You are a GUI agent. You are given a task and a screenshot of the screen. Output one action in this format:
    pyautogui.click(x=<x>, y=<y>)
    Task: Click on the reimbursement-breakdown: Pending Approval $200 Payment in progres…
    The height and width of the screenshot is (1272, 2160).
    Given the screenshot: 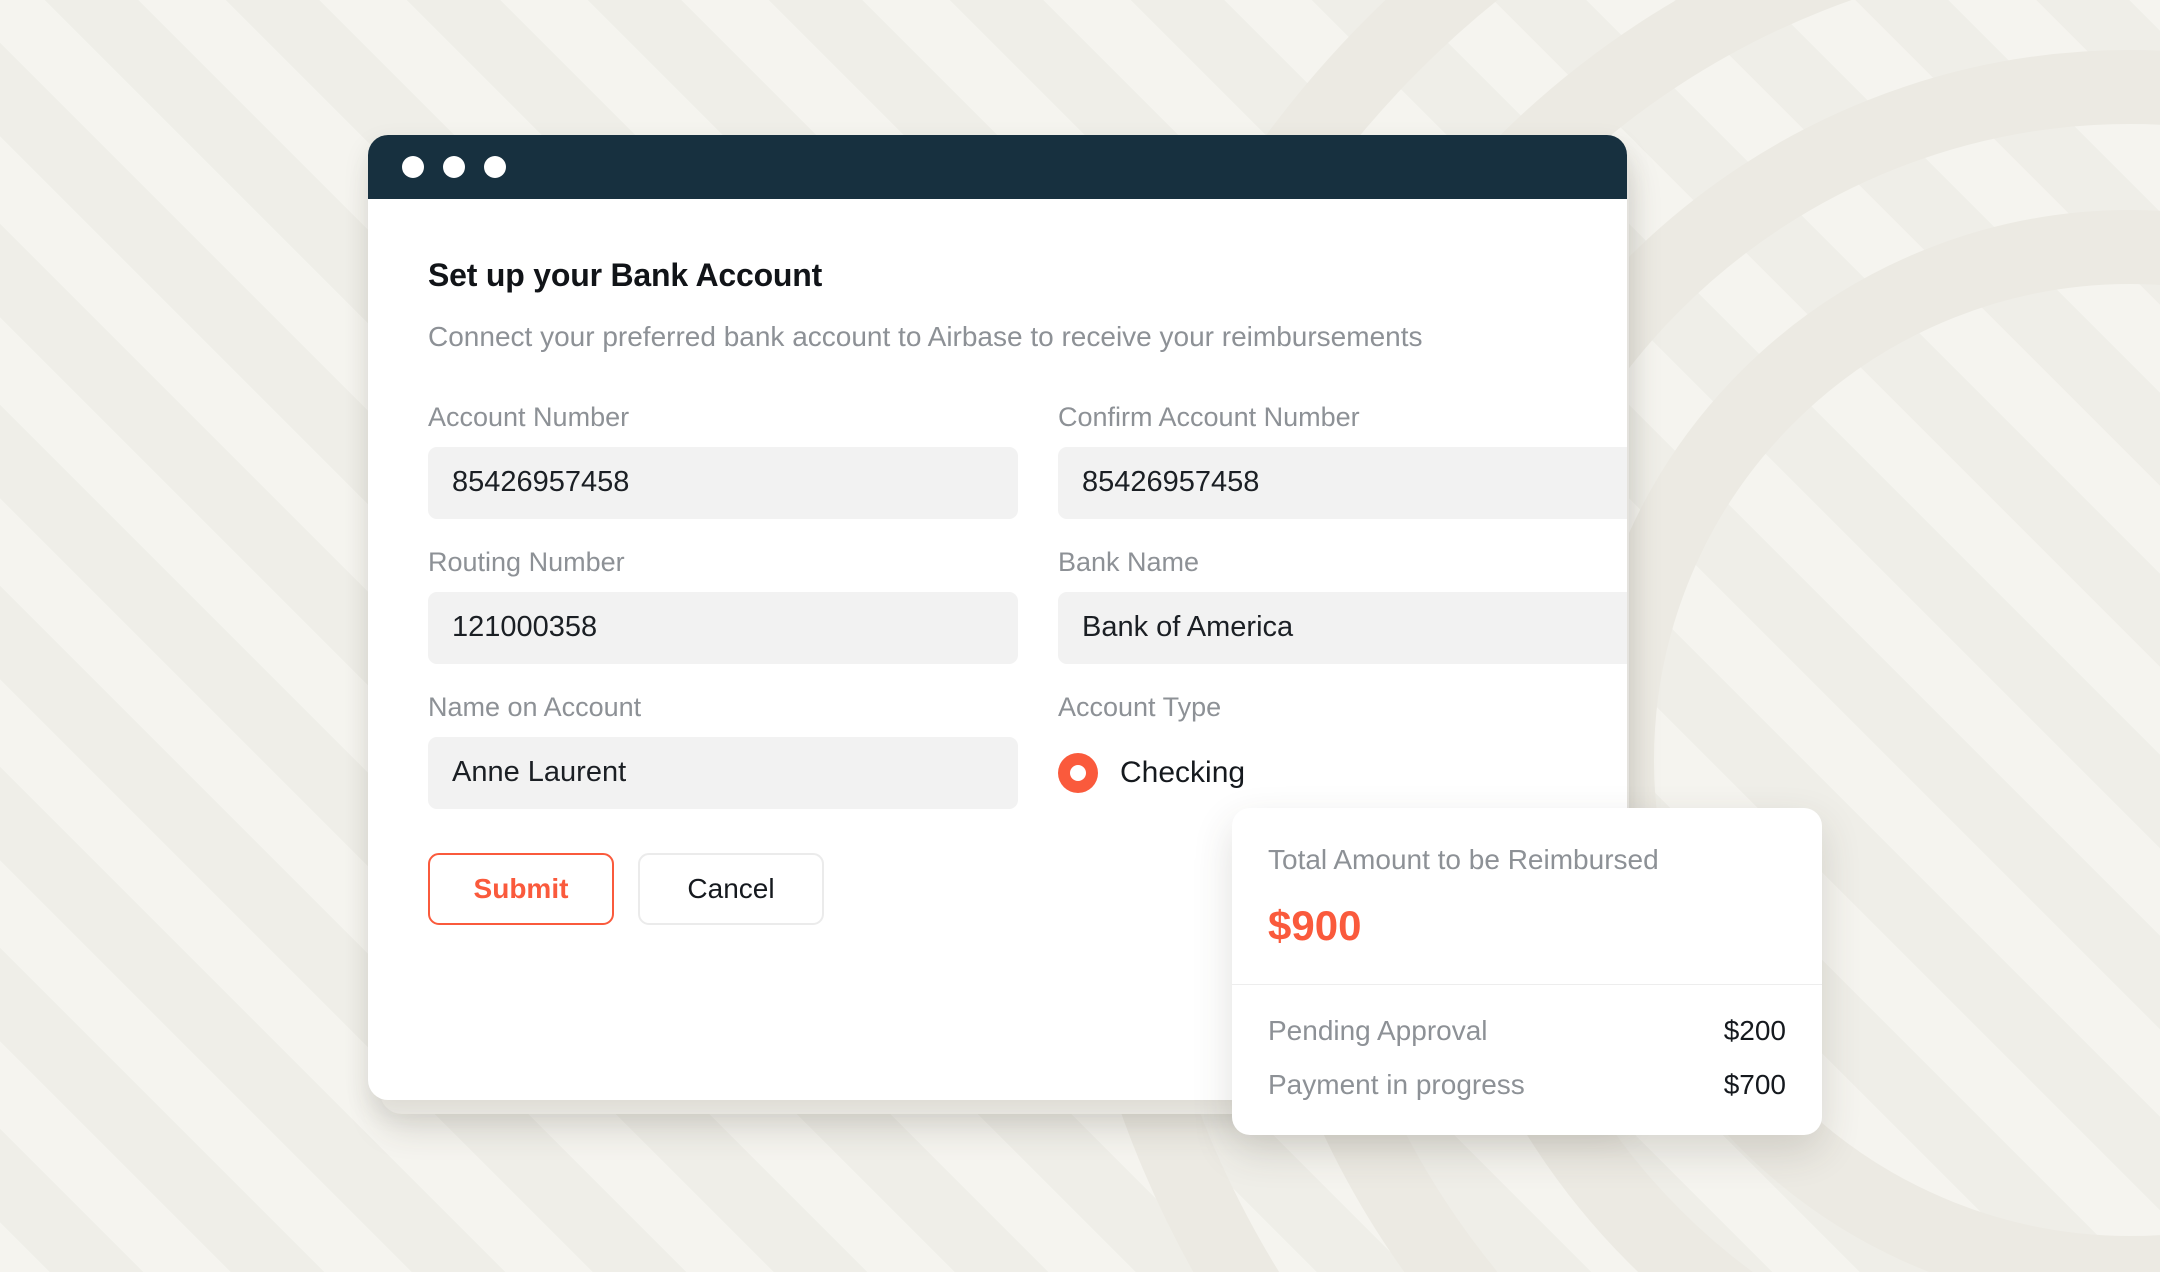 What is the action you would take?
    pyautogui.click(x=1527, y=1060)
    